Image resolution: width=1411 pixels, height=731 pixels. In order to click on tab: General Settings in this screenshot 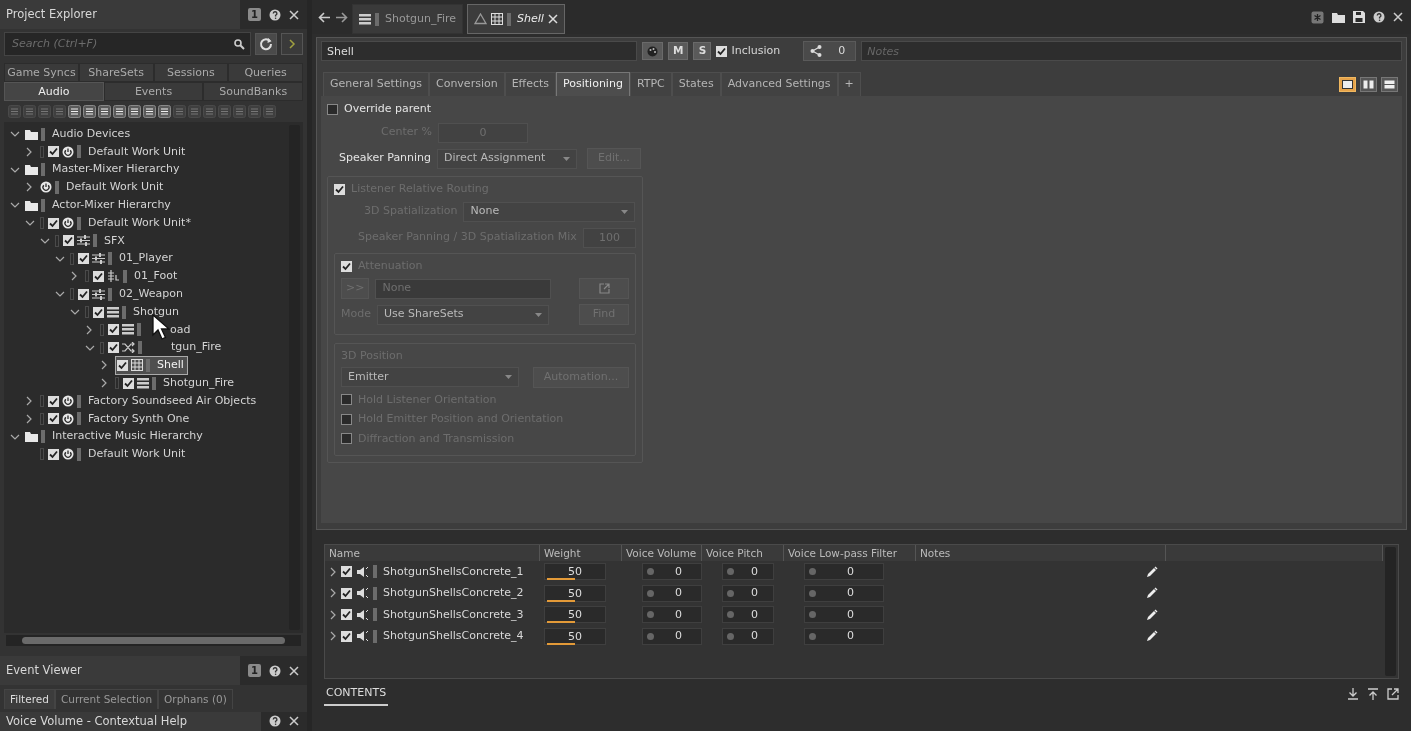, I will do `click(376, 84)`.